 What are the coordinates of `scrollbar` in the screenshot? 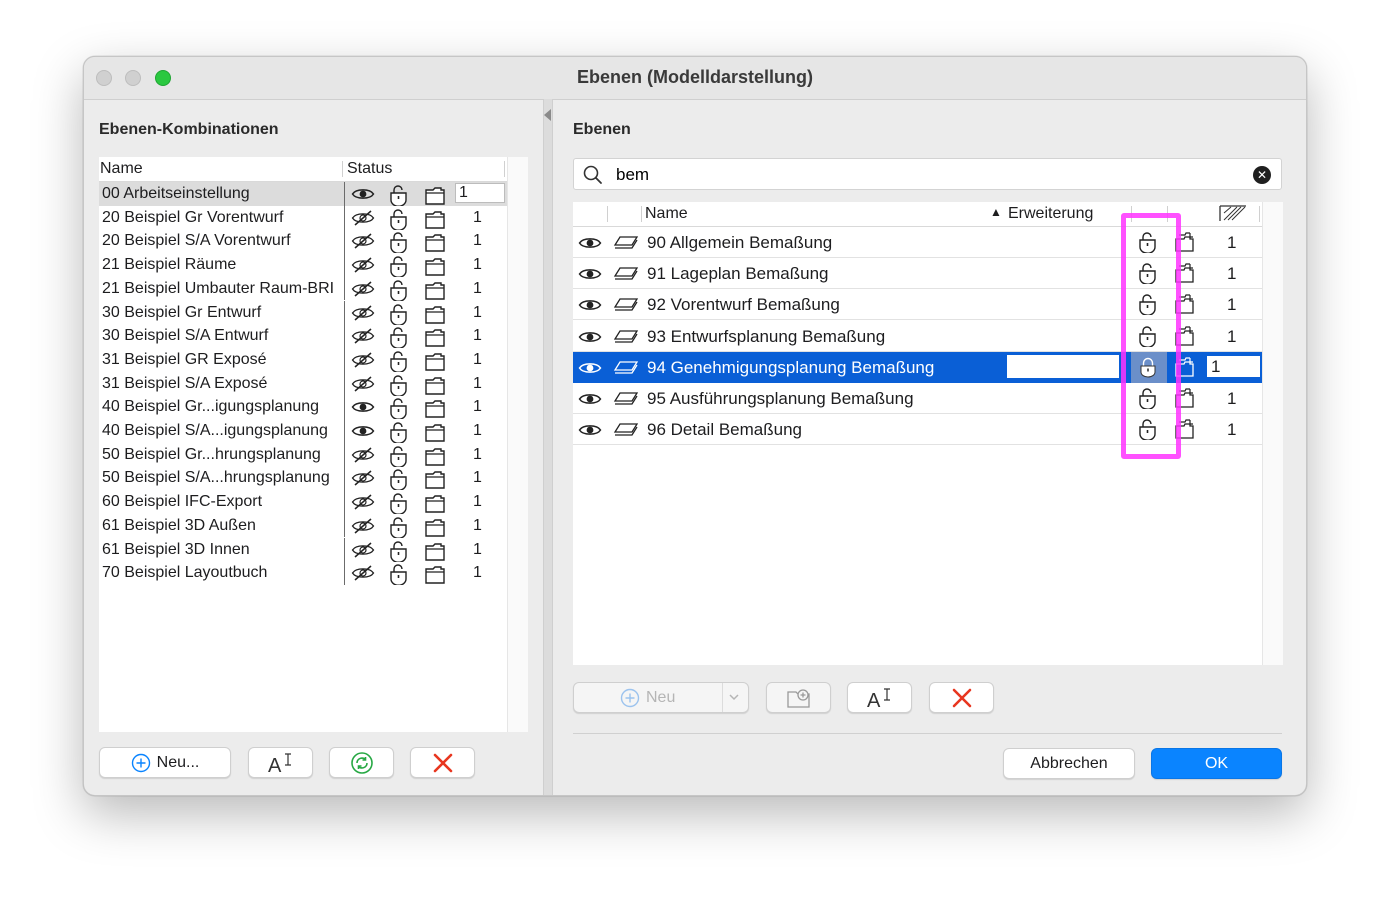 It's located at (1272, 433).